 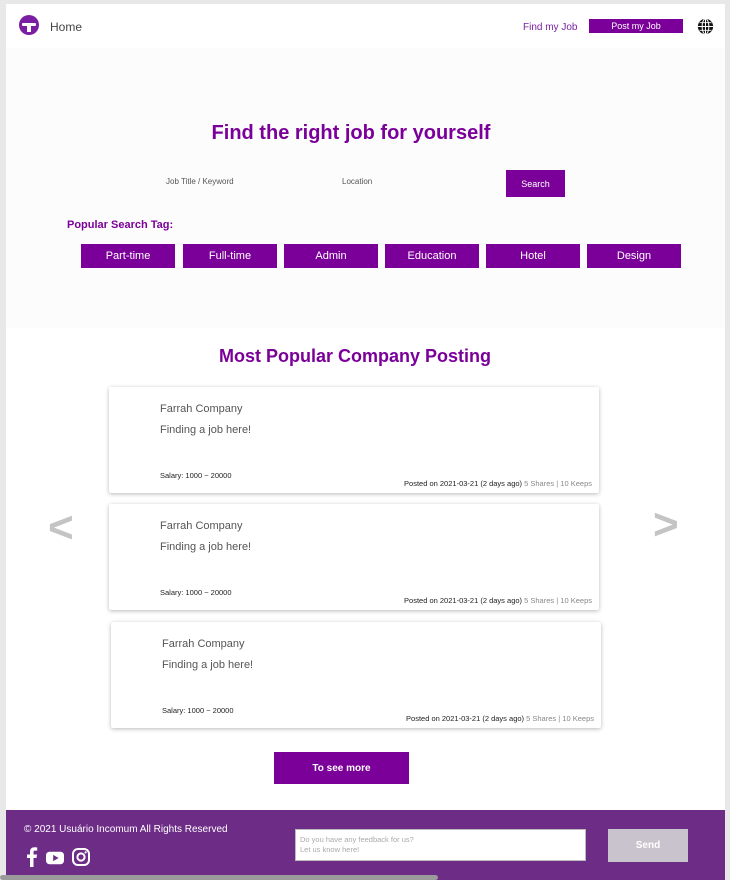 What do you see at coordinates (55, 858) in the screenshot?
I see `youtube-icon` at bounding box center [55, 858].